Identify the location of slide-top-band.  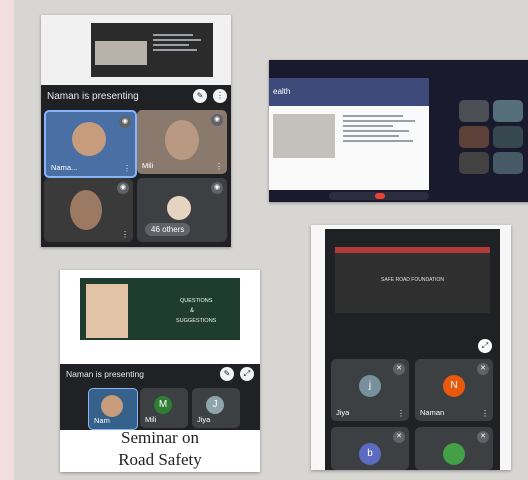
(412, 250).